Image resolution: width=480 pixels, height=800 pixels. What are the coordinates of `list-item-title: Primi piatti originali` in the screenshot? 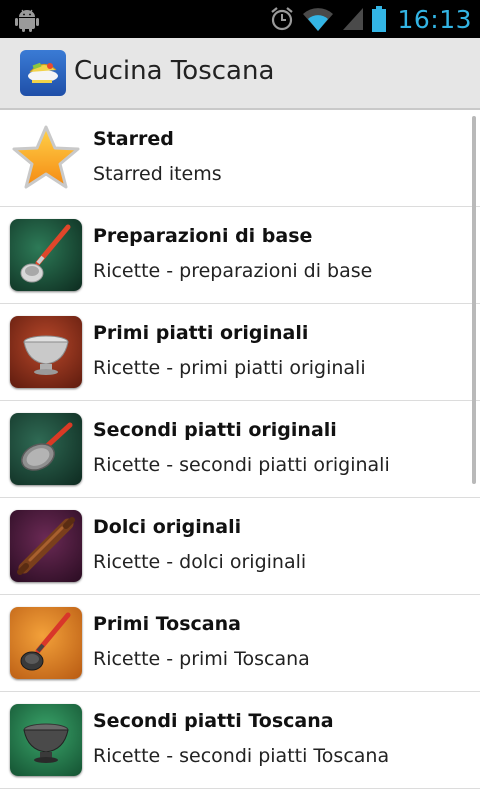 It's located at (201, 333).